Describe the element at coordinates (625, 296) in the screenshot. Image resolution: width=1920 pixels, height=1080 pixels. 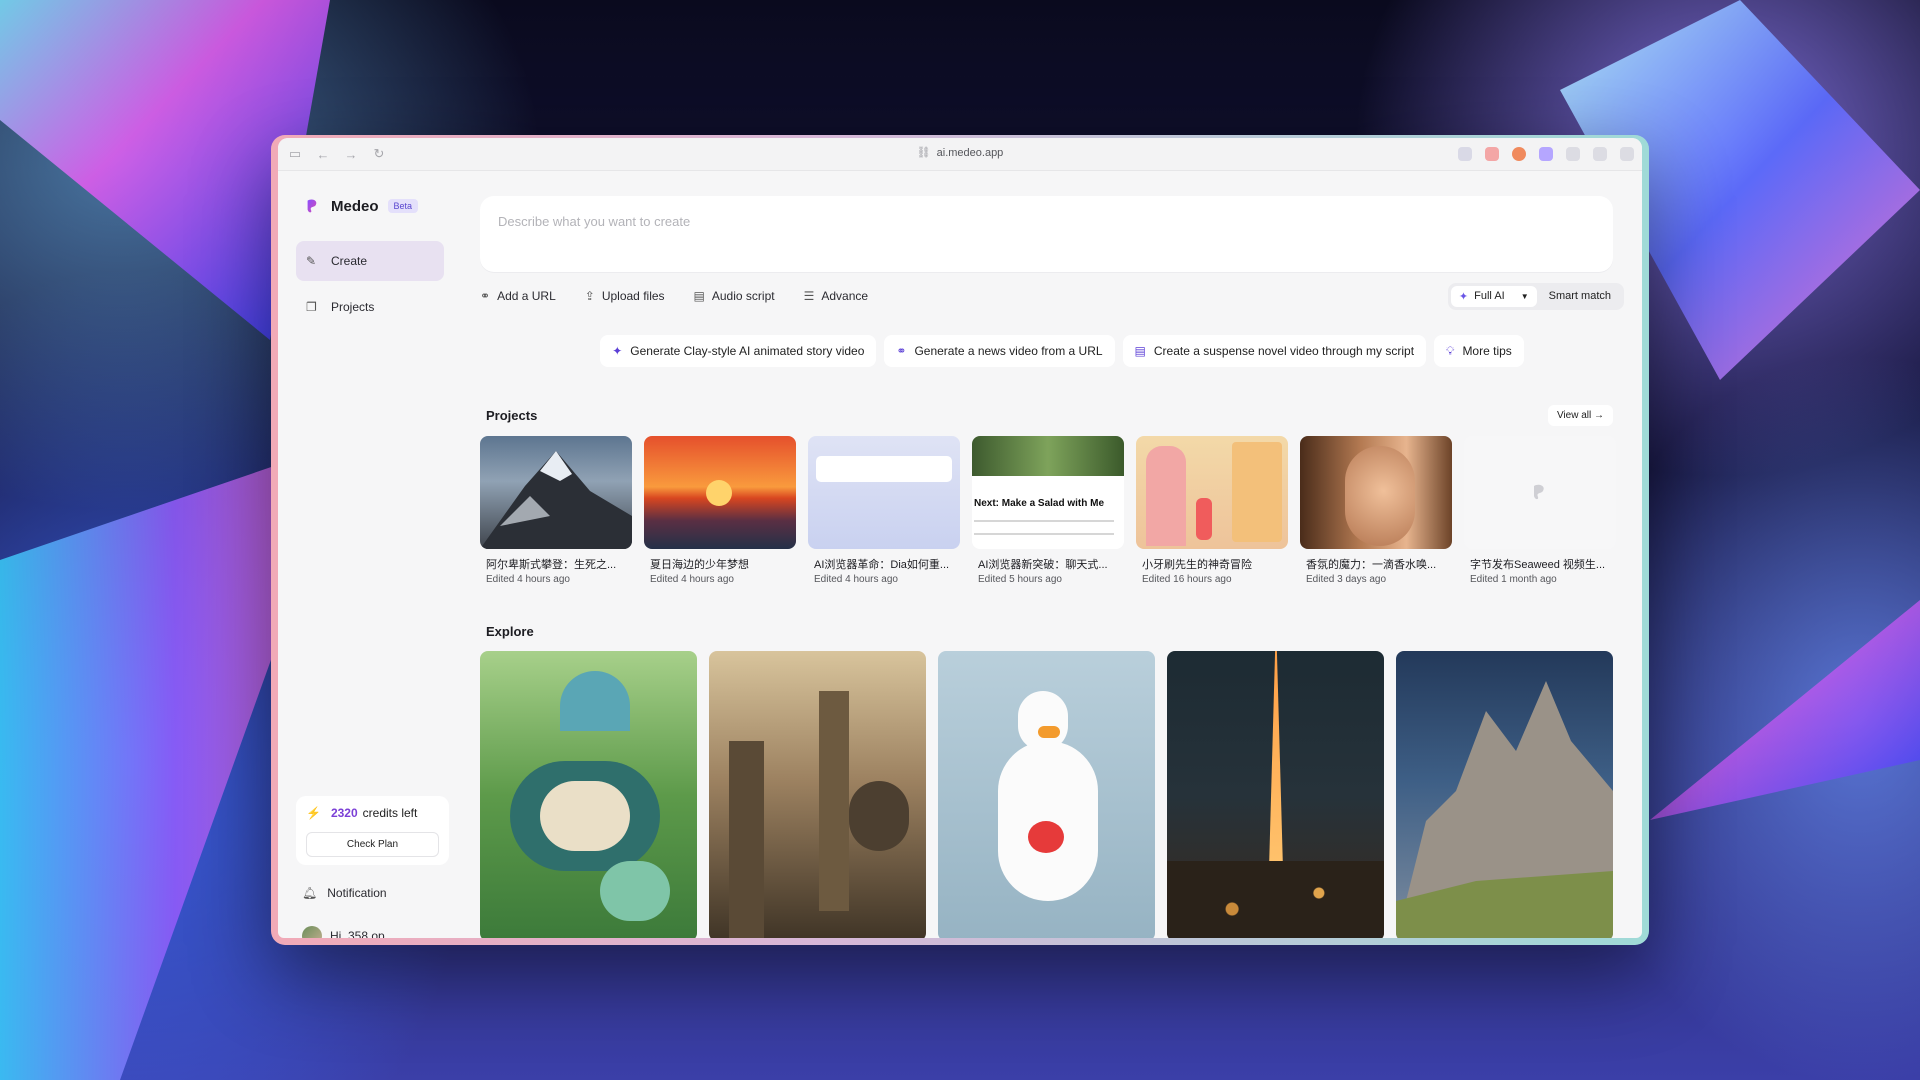
I see `upload-files-button: ⇪ Upload files` at that location.